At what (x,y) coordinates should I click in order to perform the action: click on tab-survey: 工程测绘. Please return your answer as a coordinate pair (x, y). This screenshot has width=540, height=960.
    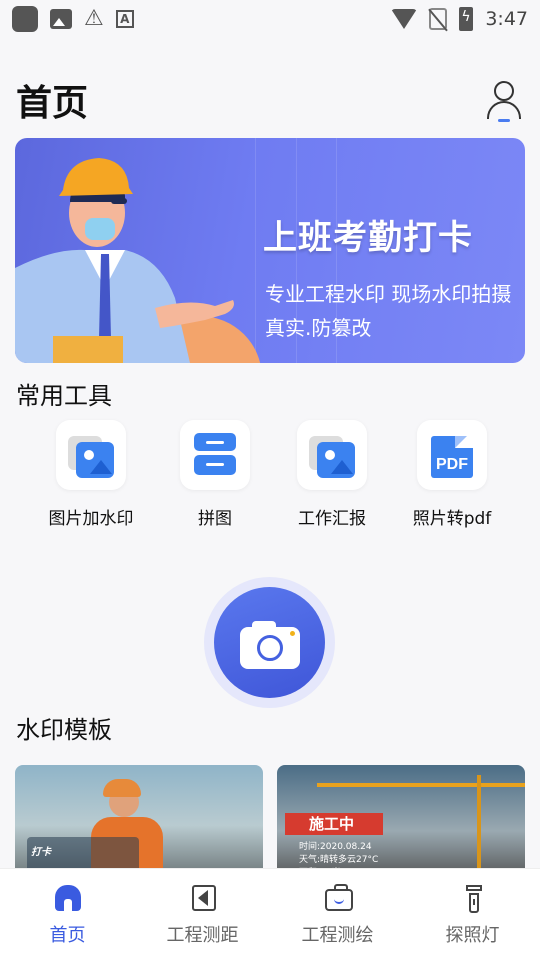
    Looking at the image, I should click on (337, 915).